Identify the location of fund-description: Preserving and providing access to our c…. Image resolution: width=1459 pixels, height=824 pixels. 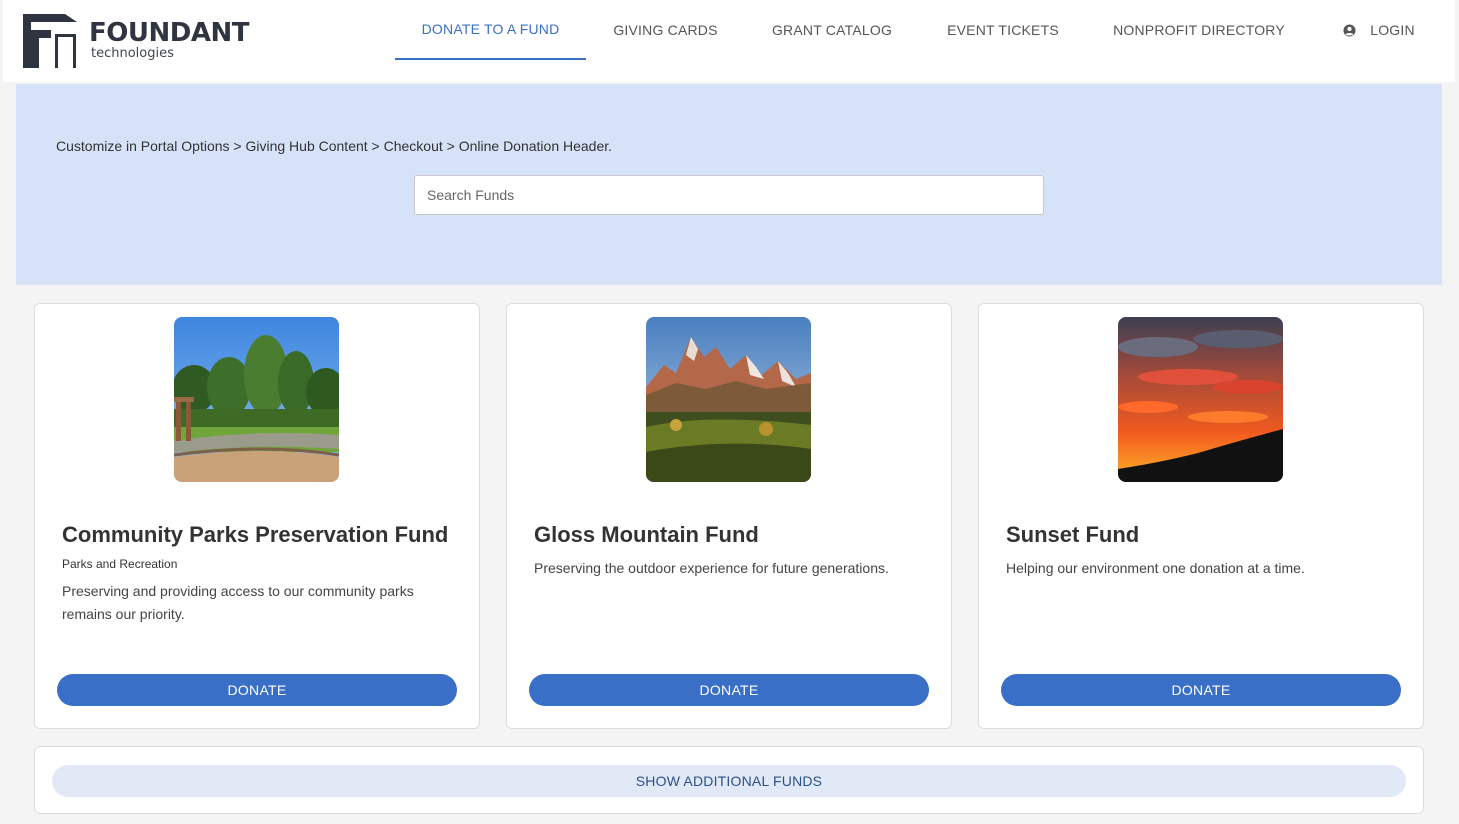
(238, 602).